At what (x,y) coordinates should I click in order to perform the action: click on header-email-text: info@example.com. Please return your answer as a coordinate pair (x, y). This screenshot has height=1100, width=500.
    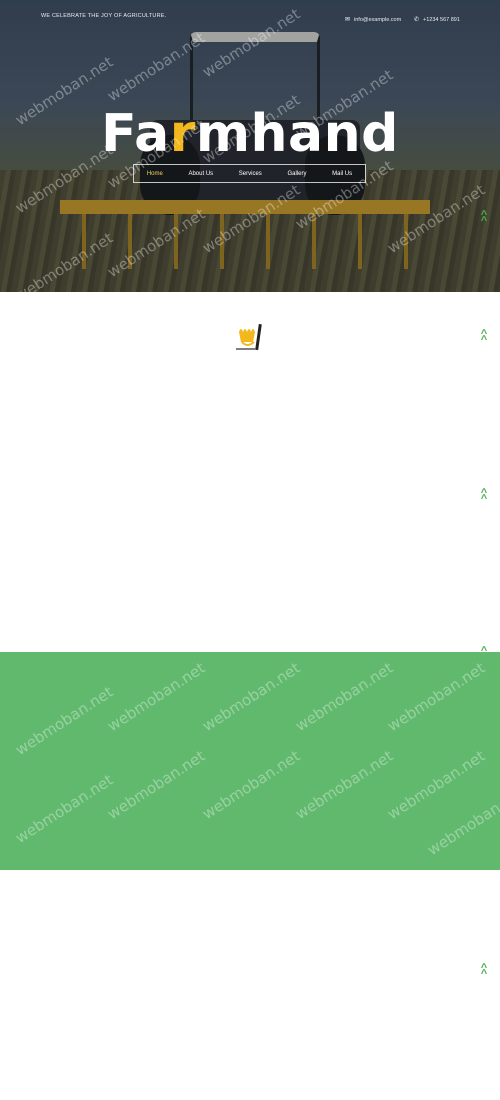
    Looking at the image, I should click on (377, 20).